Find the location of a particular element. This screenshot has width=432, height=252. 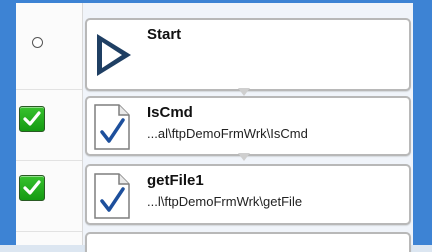

window-frame-right is located at coordinates (422, 122).